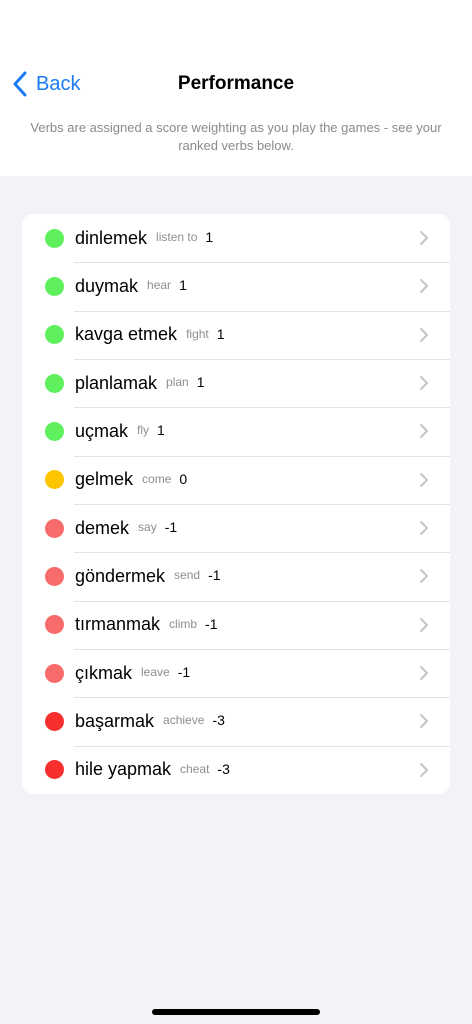 The image size is (472, 1024). I want to click on verb-text: göndermek, so click(120, 575).